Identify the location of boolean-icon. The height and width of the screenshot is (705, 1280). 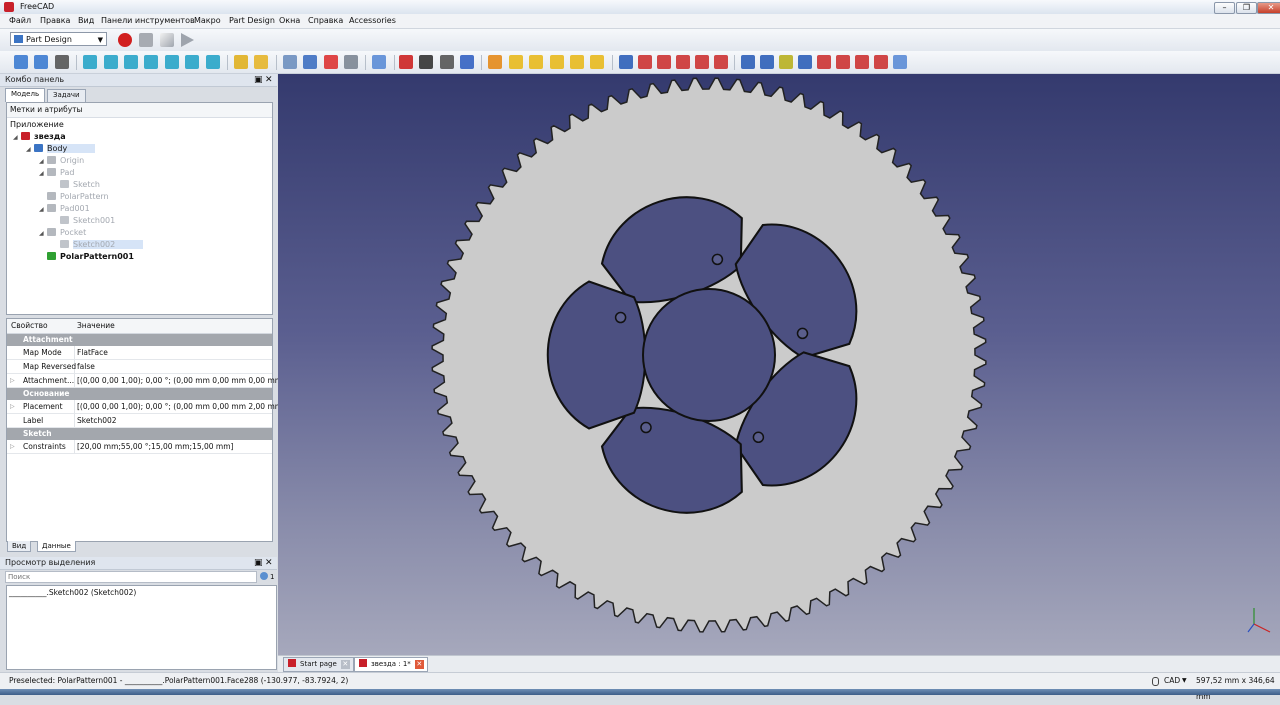
(899, 62).